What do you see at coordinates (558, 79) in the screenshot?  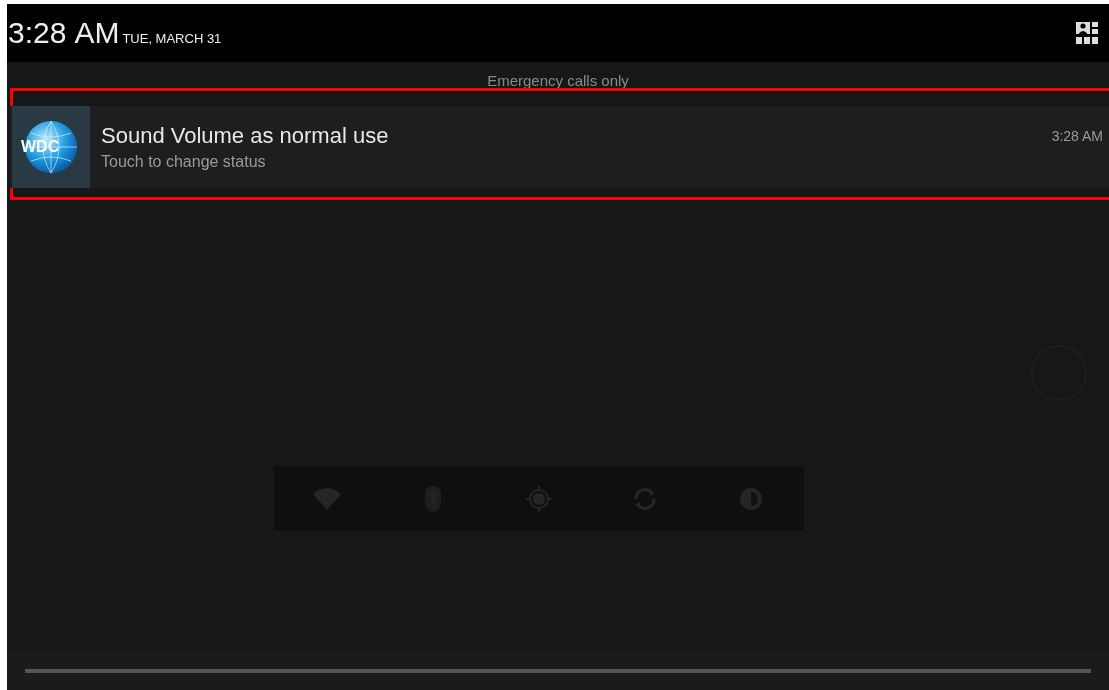 I see `carrier-label: Emergency calls only` at bounding box center [558, 79].